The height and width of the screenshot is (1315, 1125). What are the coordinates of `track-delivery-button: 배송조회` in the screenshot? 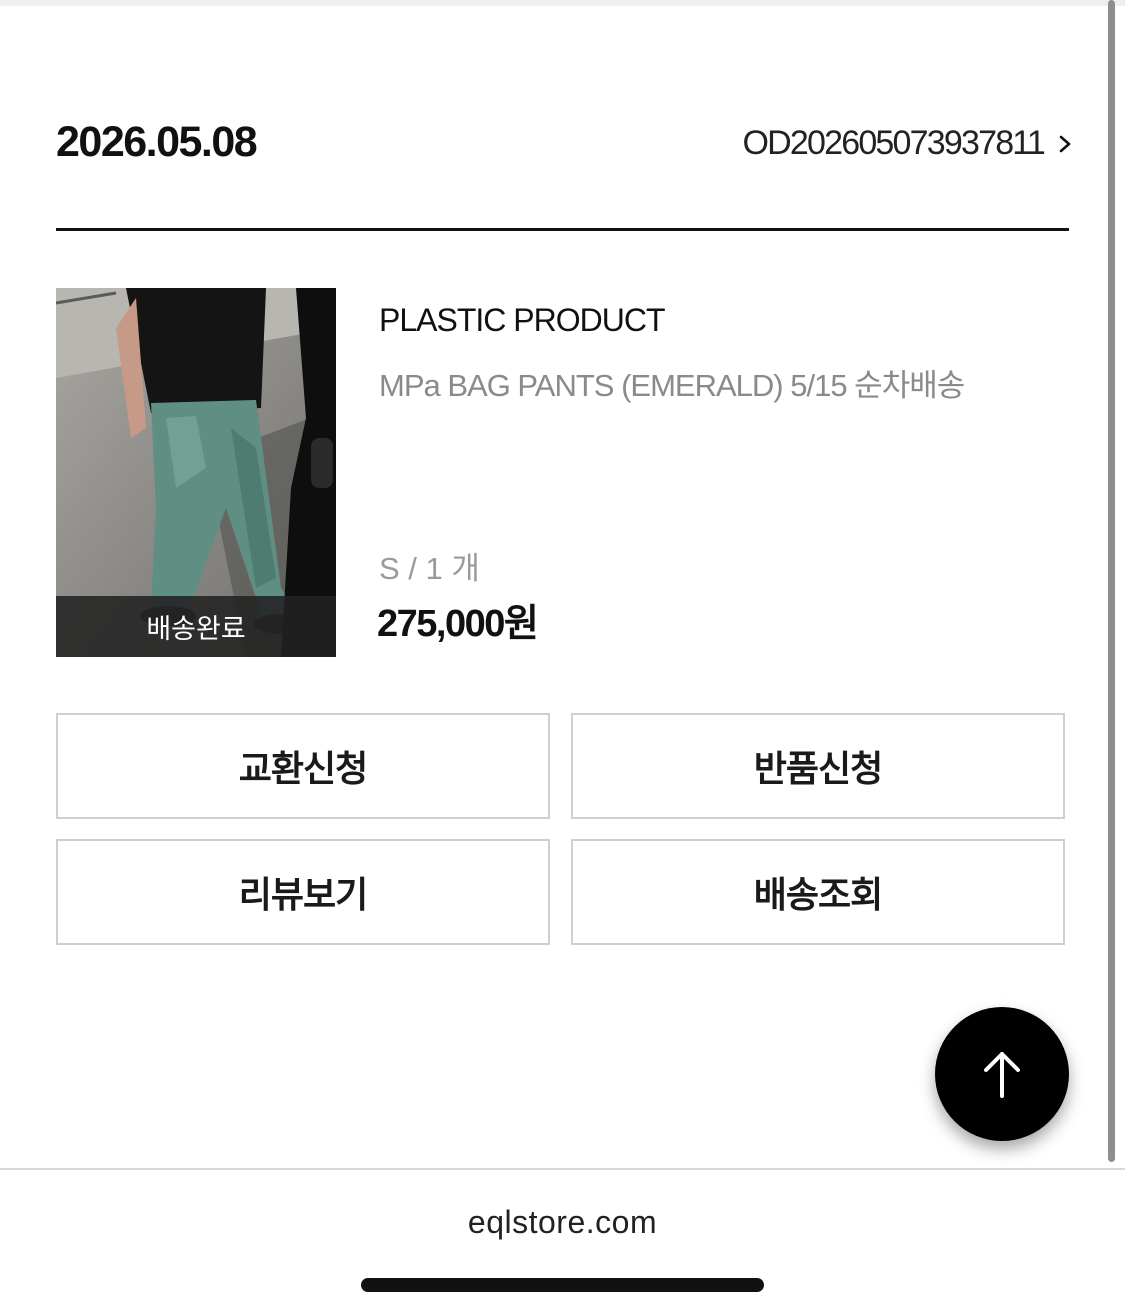 It's located at (818, 892).